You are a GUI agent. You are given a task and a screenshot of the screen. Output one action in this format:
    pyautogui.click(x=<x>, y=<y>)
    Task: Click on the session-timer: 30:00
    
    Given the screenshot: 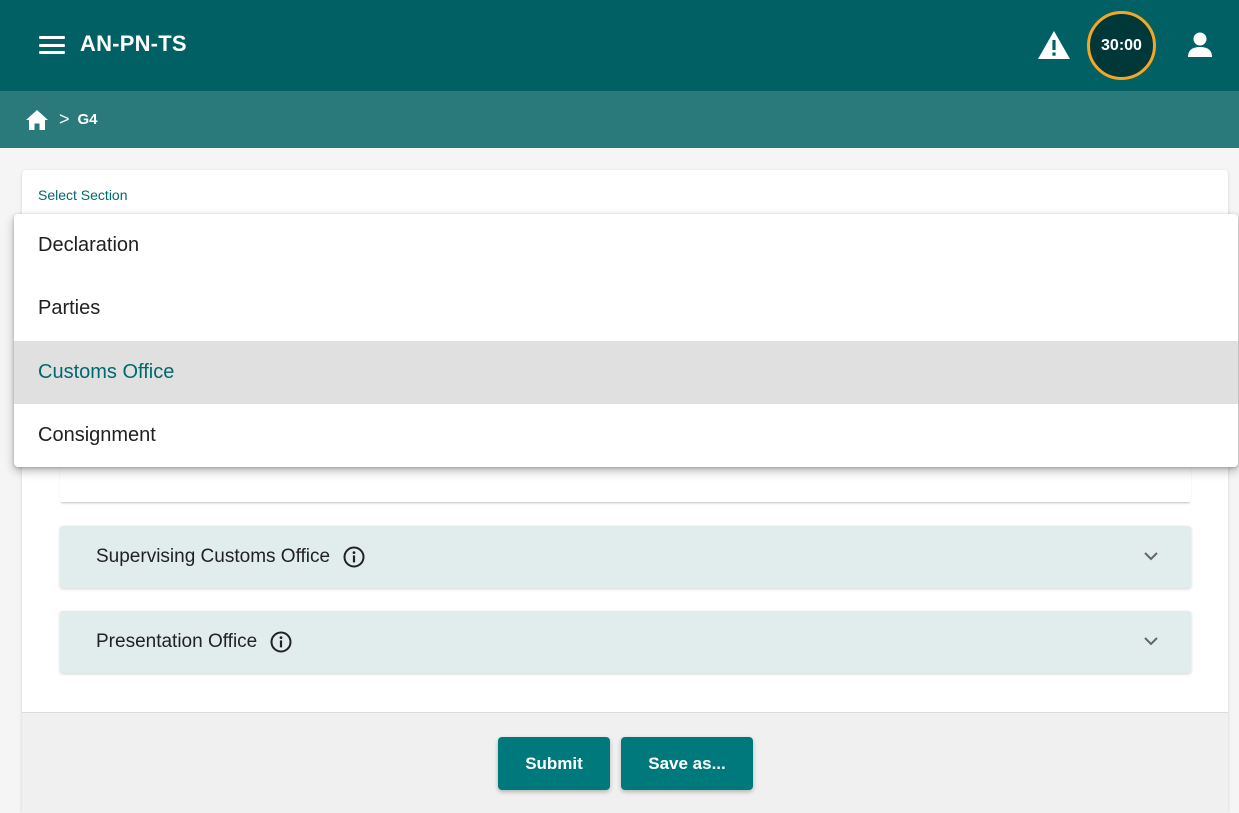 What is the action you would take?
    pyautogui.click(x=1121, y=45)
    